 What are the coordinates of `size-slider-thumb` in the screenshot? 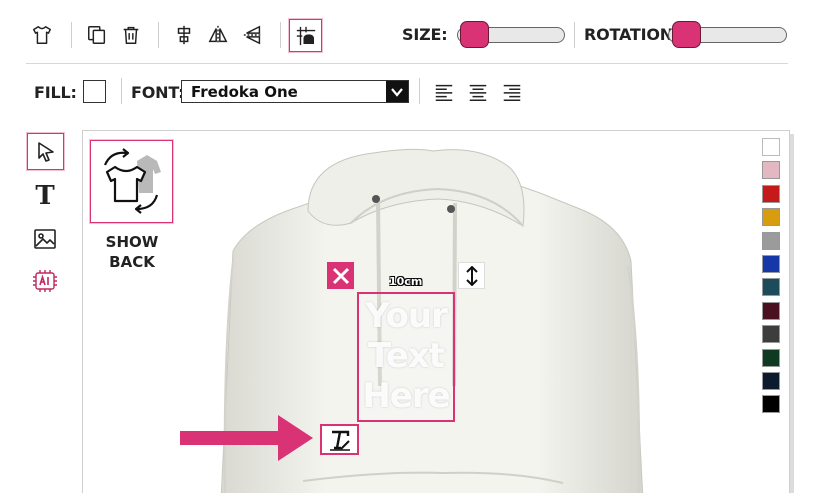 It's located at (474, 34).